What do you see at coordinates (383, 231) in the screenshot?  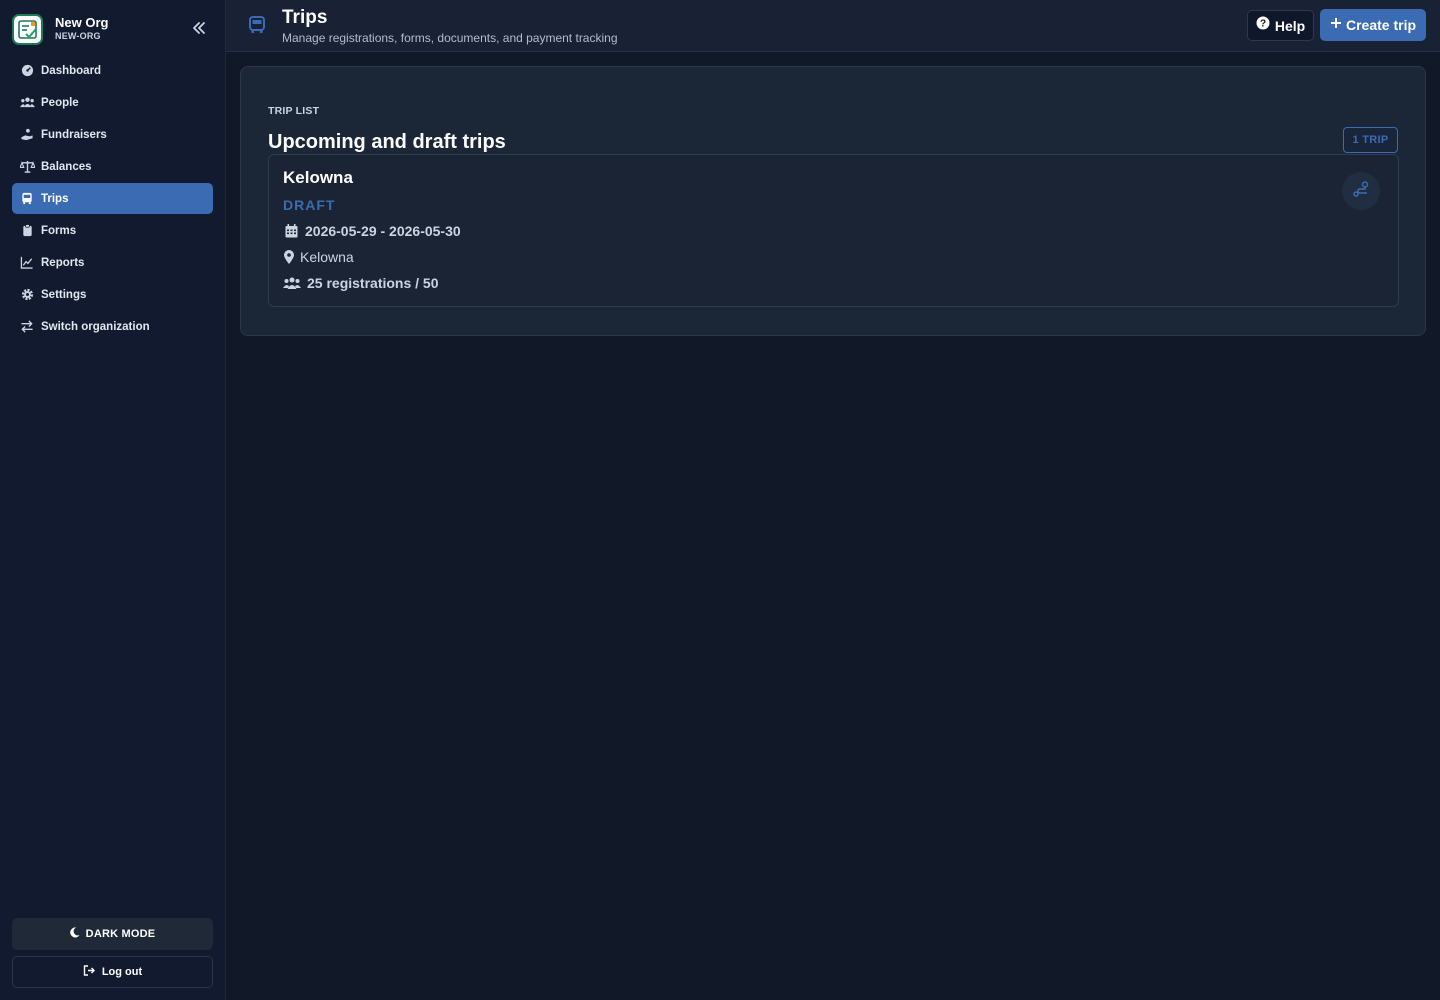 I see `trip-dates-text: 2026-05-29 - 2026-05-30` at bounding box center [383, 231].